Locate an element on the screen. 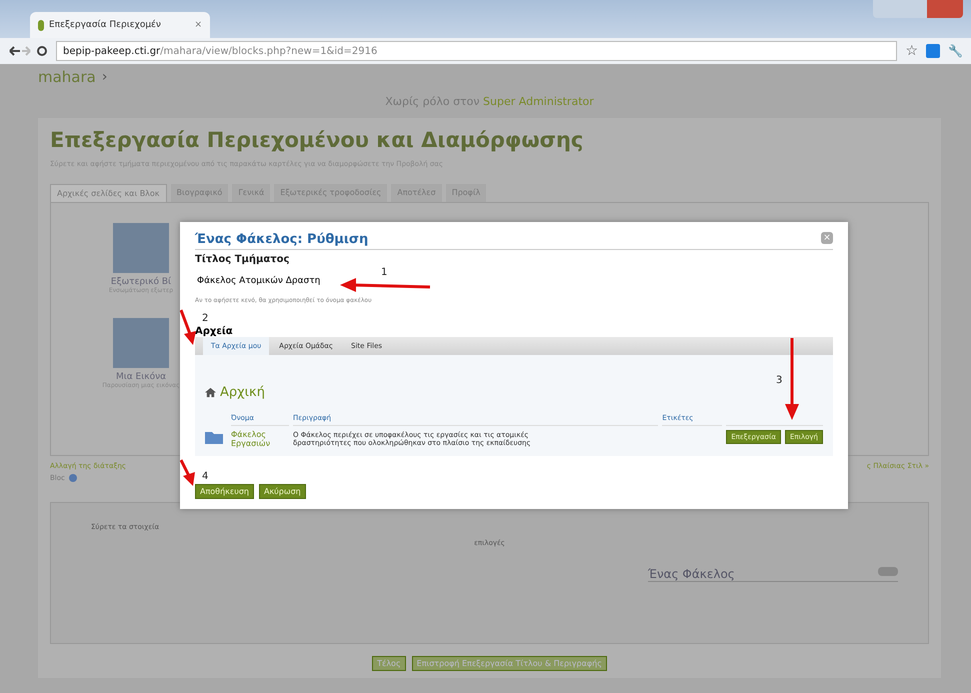  category-tab: Αρχικές σελίδες και Βλοκ is located at coordinates (108, 193).